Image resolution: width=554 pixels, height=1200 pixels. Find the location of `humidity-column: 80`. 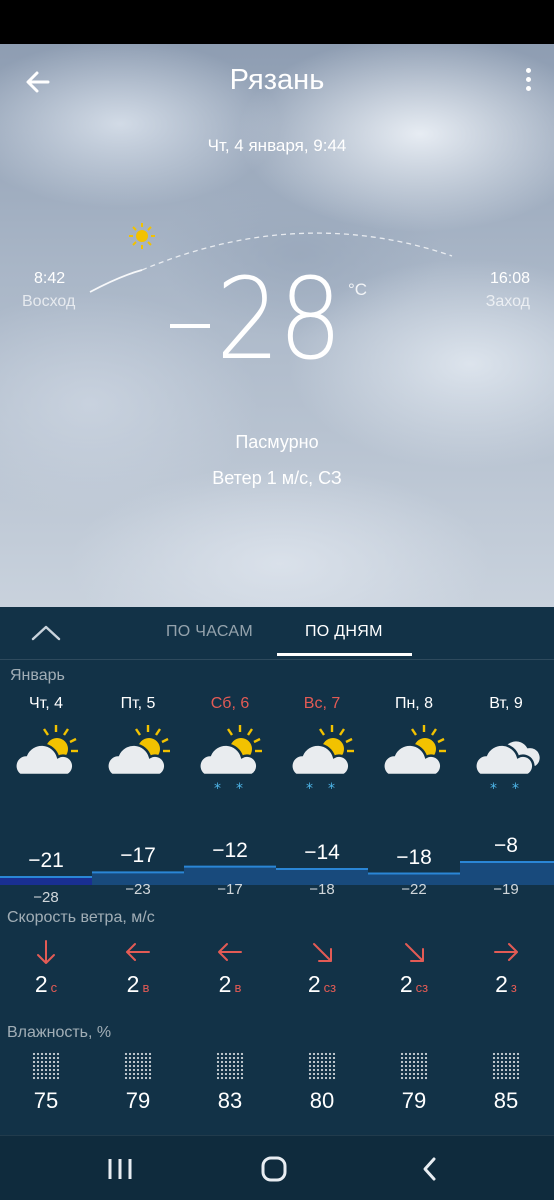

humidity-column: 80 is located at coordinates (322, 1083).